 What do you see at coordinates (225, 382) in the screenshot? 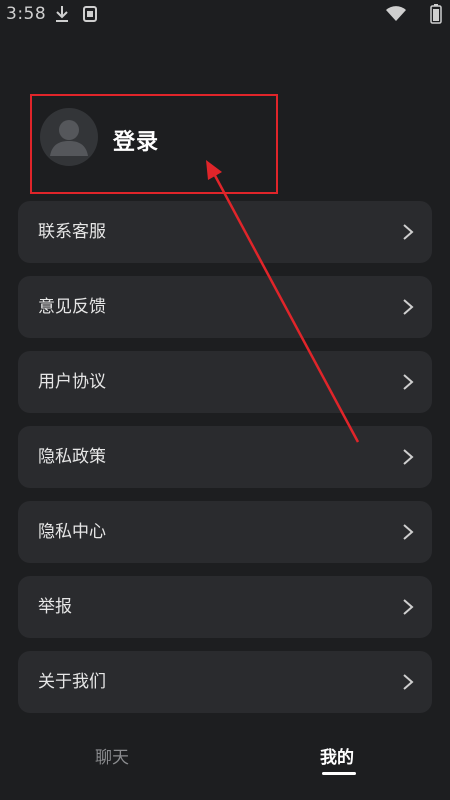
I see `menu-item-user-agreement: 用户协议` at bounding box center [225, 382].